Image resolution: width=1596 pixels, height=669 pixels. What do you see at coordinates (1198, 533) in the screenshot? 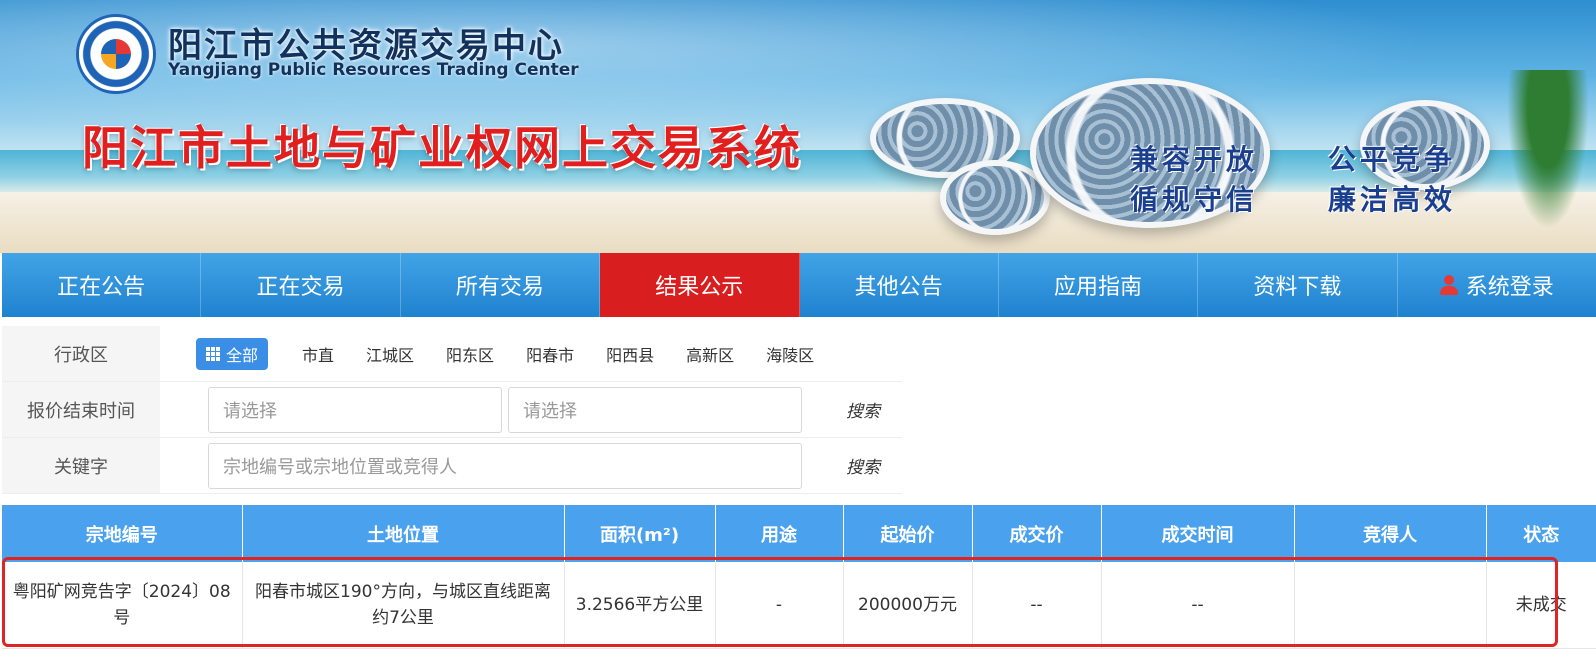
I see `column-header: 成交时间` at bounding box center [1198, 533].